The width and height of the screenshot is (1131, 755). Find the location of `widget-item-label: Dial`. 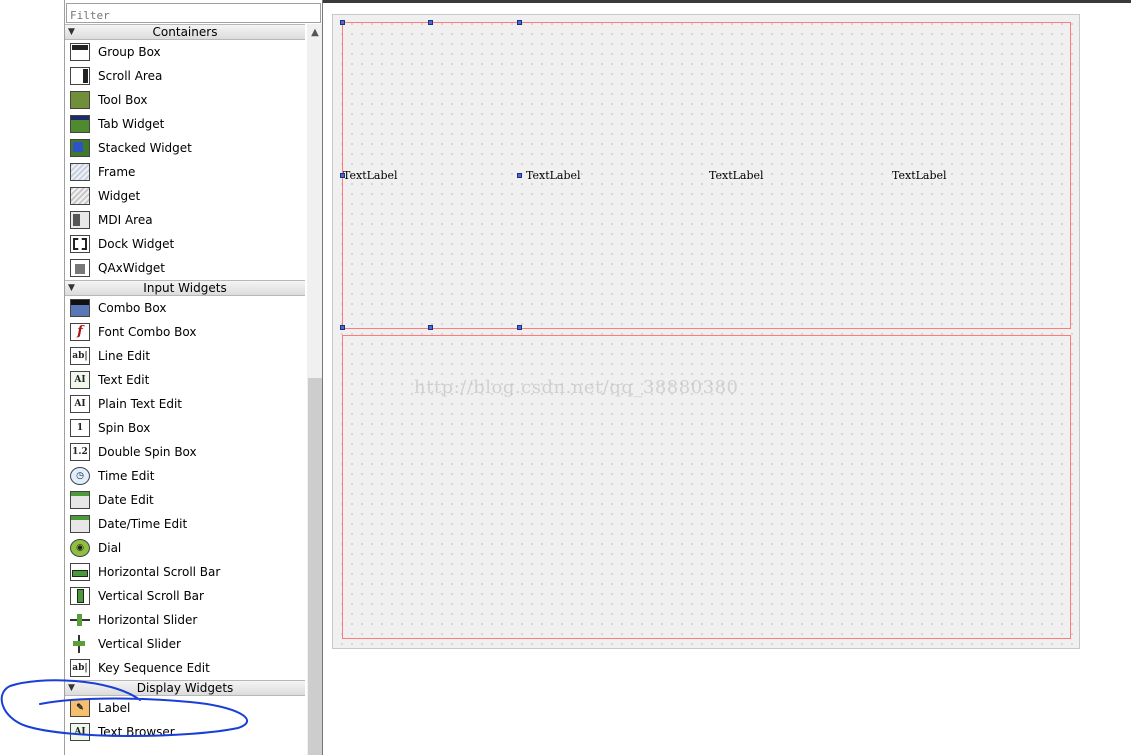

widget-item-label: Dial is located at coordinates (110, 548).